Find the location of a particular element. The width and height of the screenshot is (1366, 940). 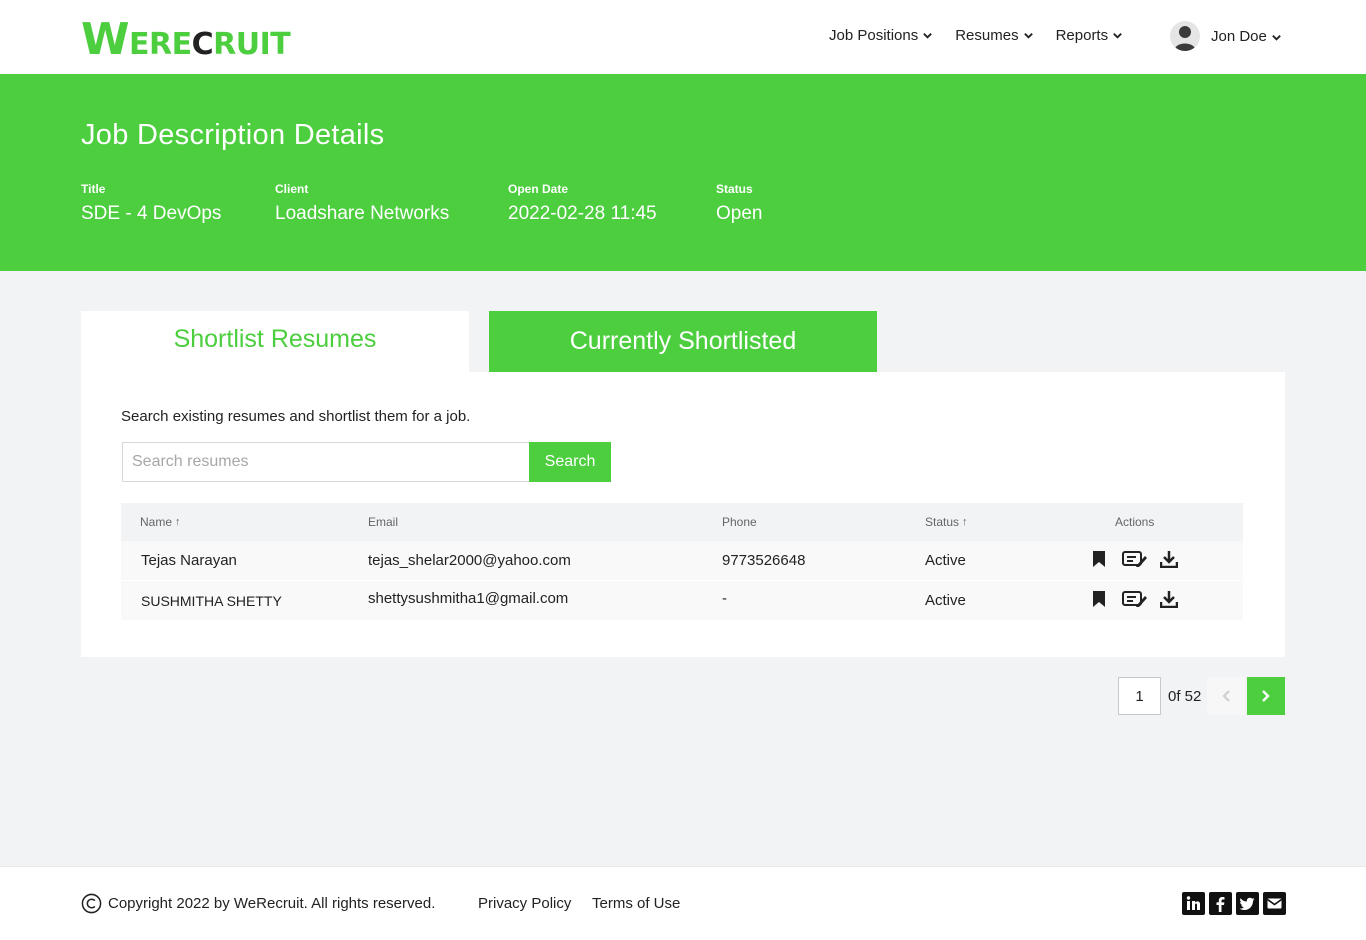

chevron-right-icon is located at coordinates (1266, 696).